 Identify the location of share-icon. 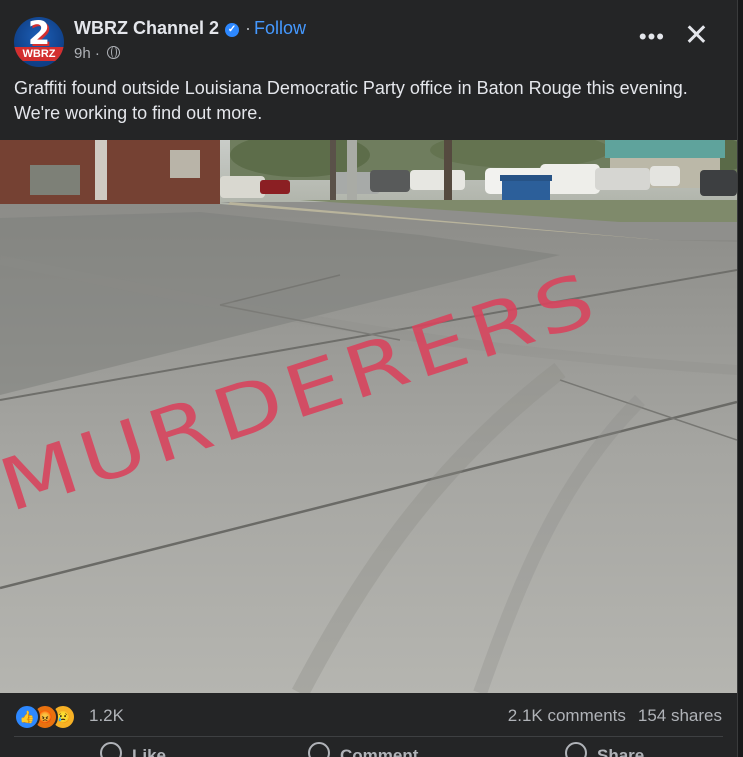
(576, 749).